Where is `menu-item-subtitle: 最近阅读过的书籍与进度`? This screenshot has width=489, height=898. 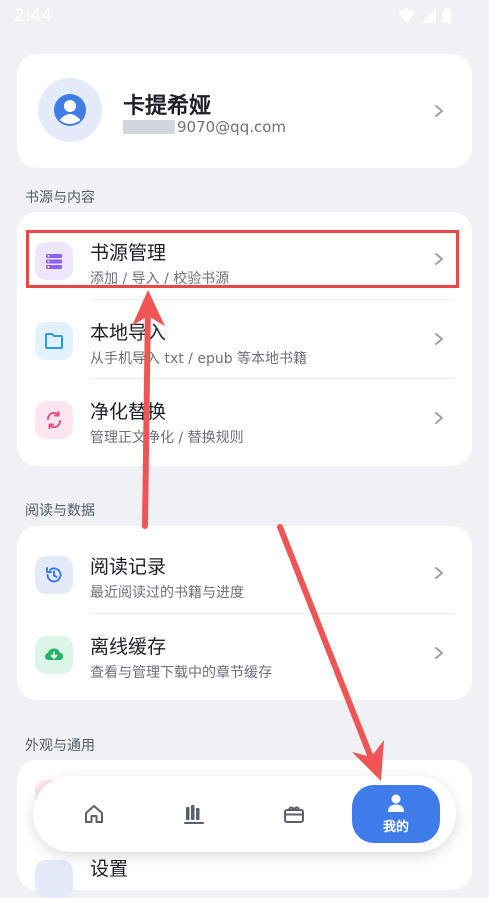
menu-item-subtitle: 最近阅读过的书籍与进度 is located at coordinates (167, 593).